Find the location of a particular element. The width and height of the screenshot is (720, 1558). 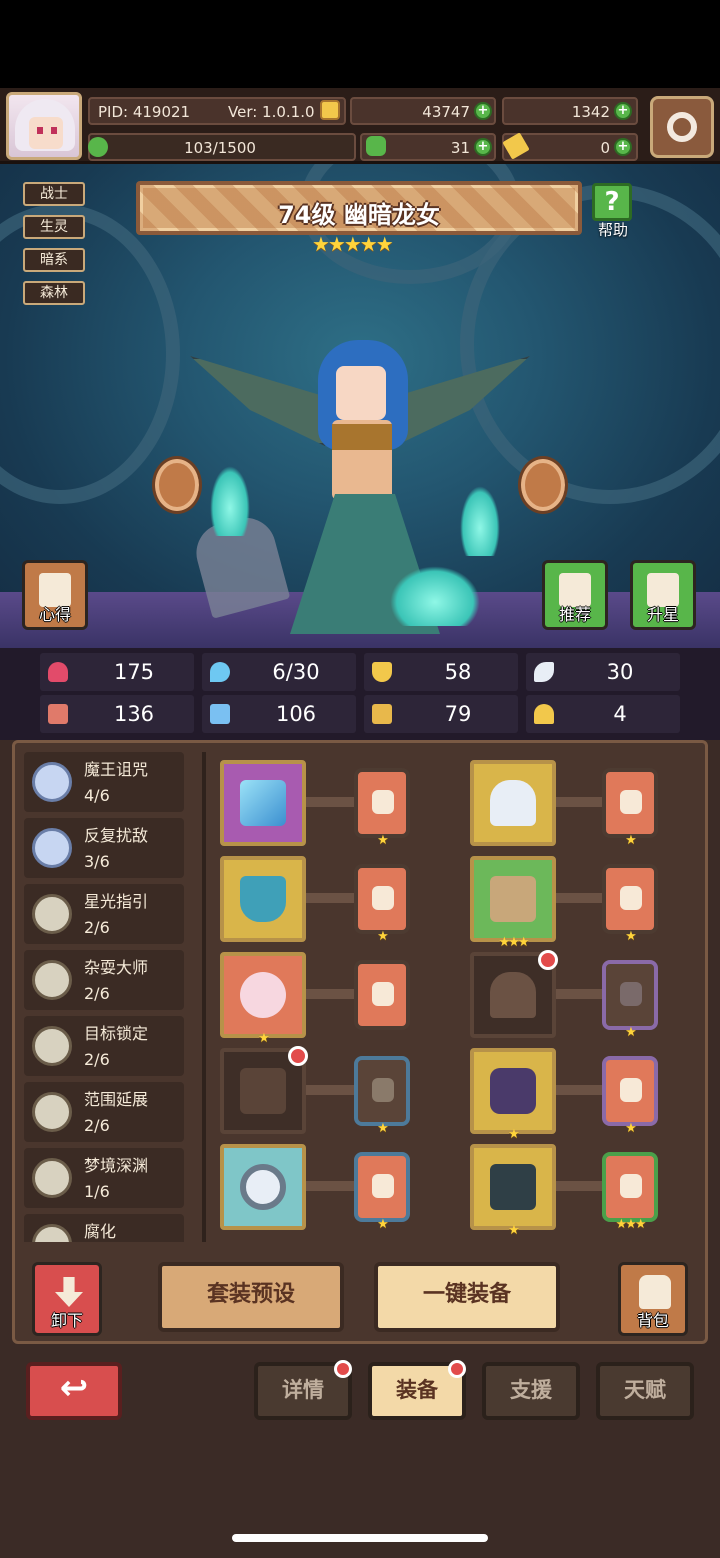

claw-emblem-icon is located at coordinates (52, 848).